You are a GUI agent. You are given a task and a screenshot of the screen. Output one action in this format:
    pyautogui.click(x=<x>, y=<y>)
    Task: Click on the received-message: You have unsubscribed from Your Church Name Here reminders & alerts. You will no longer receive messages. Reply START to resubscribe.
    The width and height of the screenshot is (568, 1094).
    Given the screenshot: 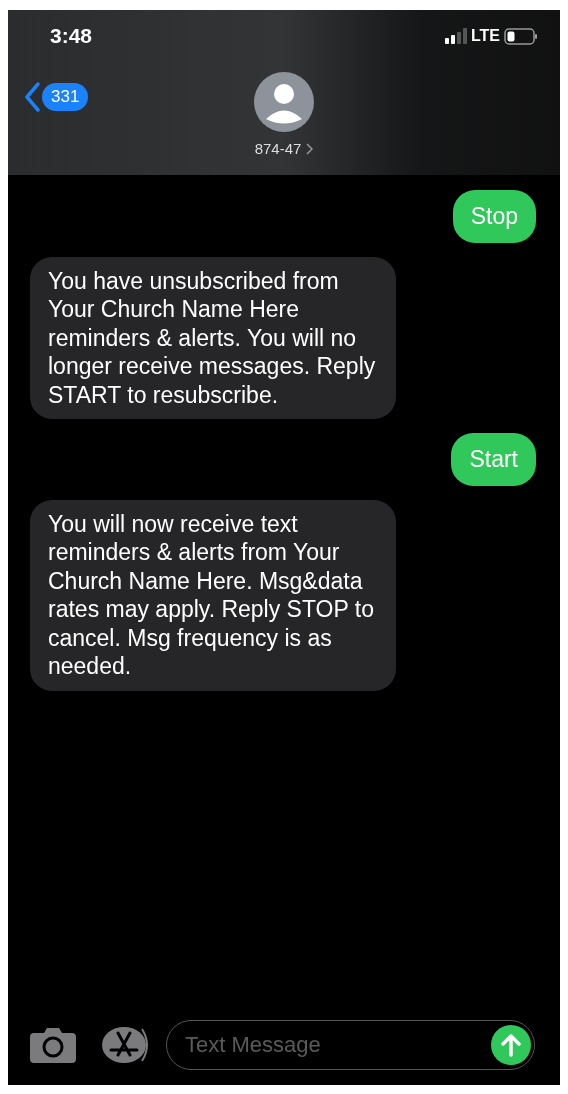 What is the action you would take?
    pyautogui.click(x=213, y=337)
    